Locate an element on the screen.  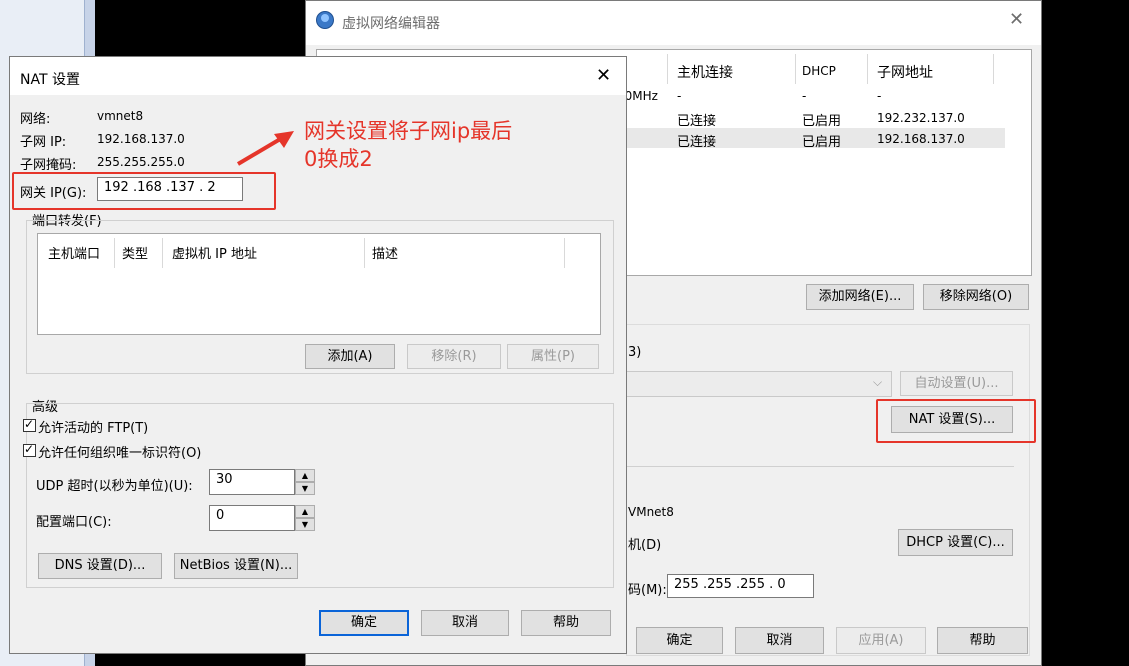
subnet-mask-partial-label: 码(M): is located at coordinates (647, 590).